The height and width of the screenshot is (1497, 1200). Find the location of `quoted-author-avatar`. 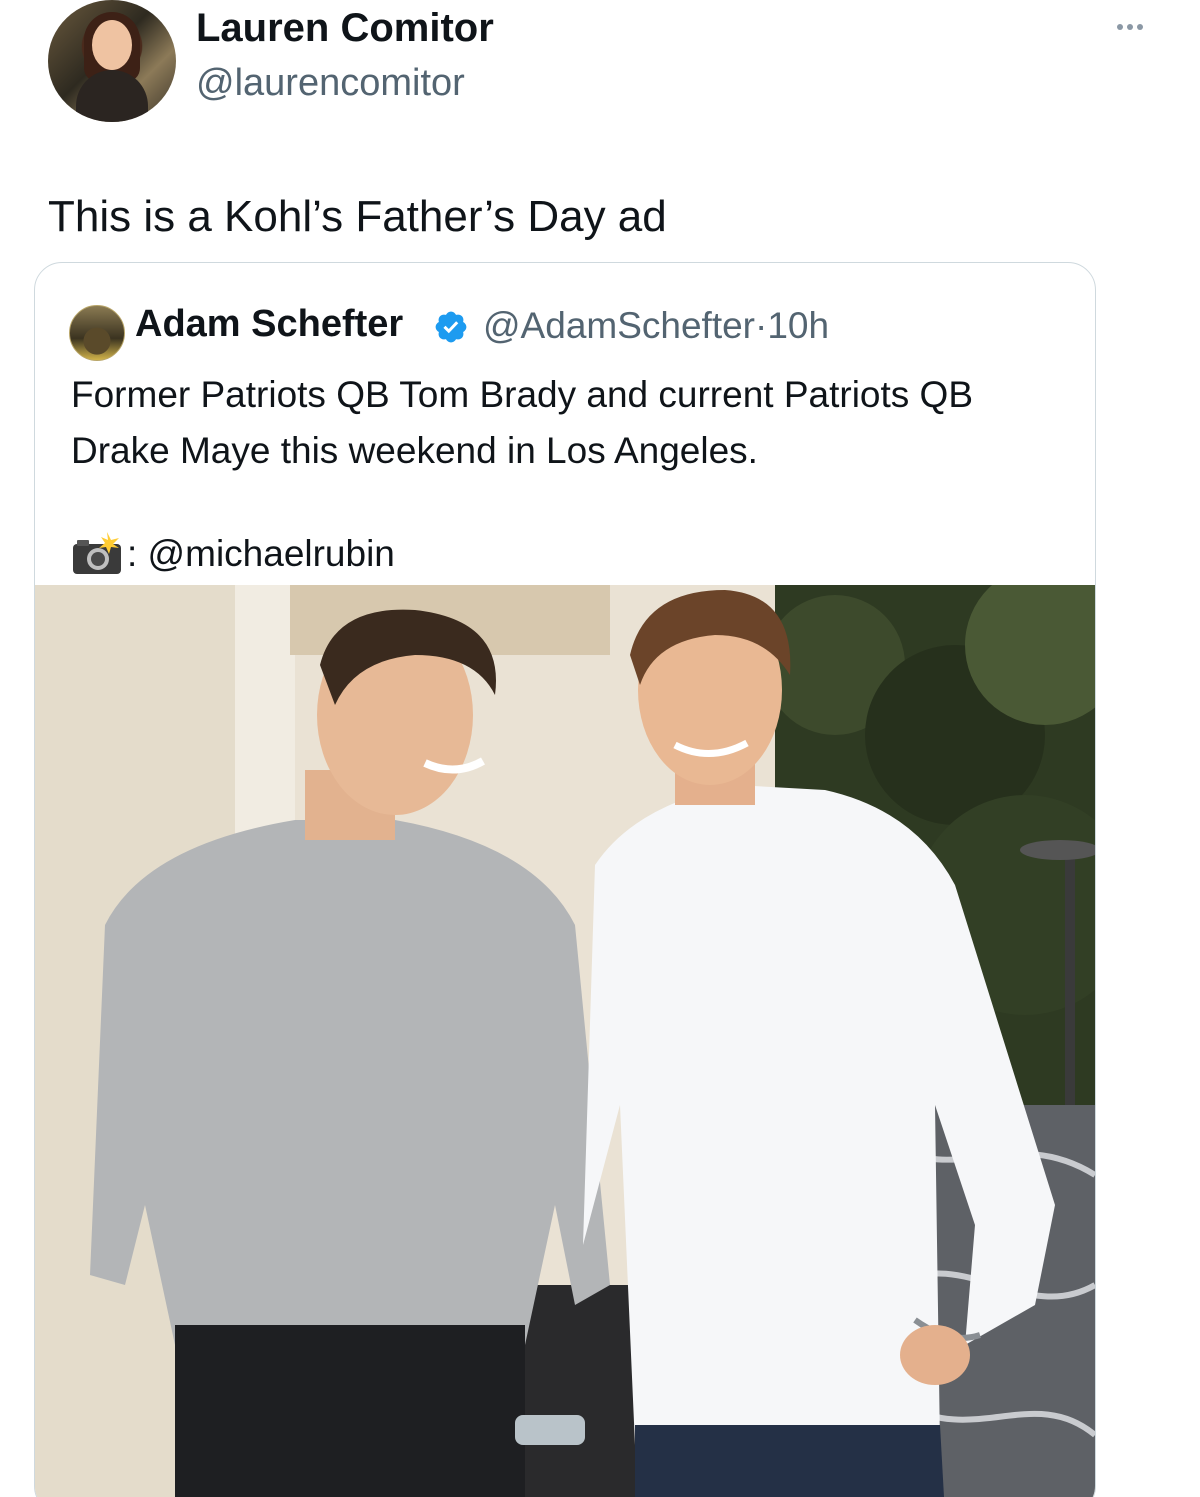

quoted-author-avatar is located at coordinates (97, 333).